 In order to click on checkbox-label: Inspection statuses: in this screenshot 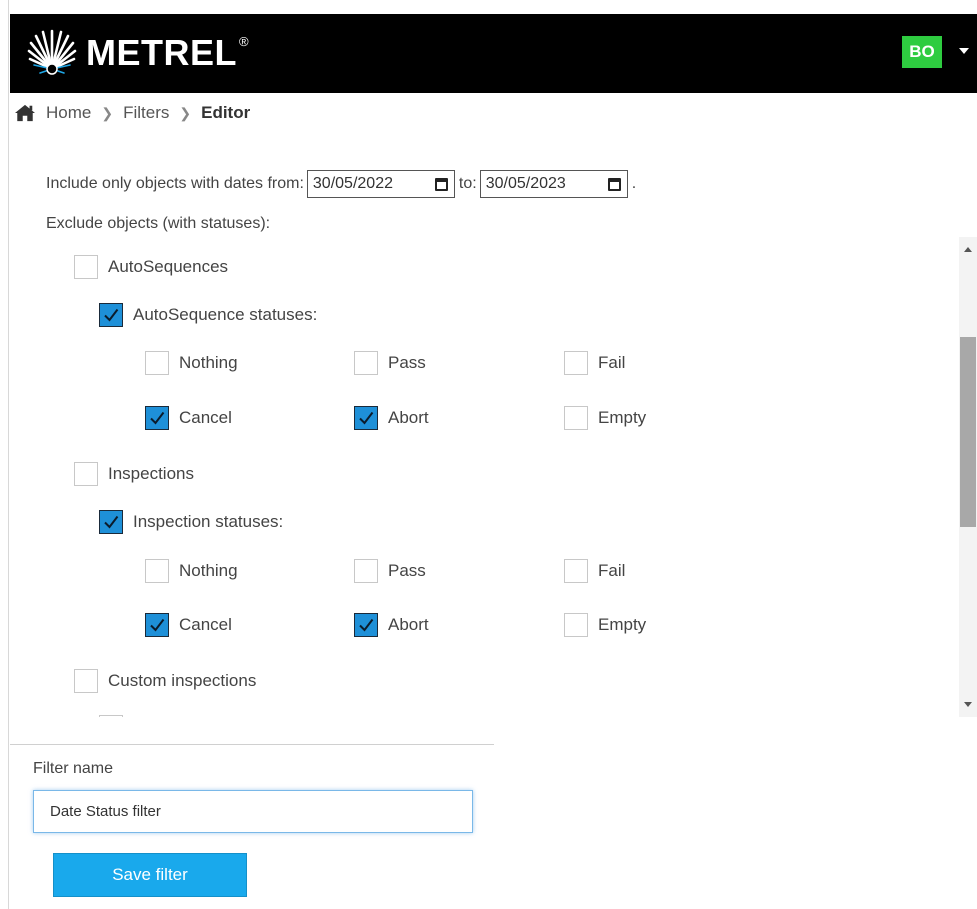, I will do `click(208, 521)`.